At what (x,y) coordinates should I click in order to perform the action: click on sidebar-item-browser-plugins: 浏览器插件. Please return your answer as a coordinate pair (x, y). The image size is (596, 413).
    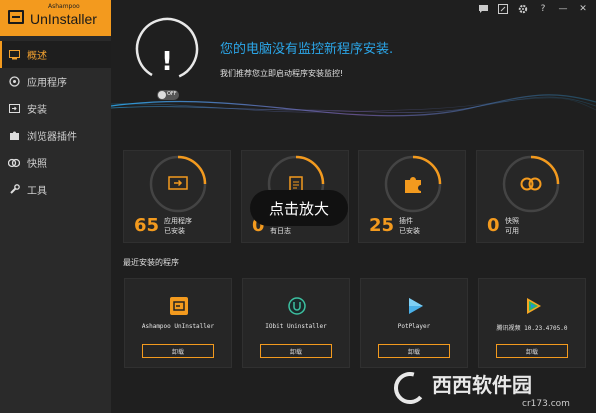
    Looking at the image, I should click on (55, 135).